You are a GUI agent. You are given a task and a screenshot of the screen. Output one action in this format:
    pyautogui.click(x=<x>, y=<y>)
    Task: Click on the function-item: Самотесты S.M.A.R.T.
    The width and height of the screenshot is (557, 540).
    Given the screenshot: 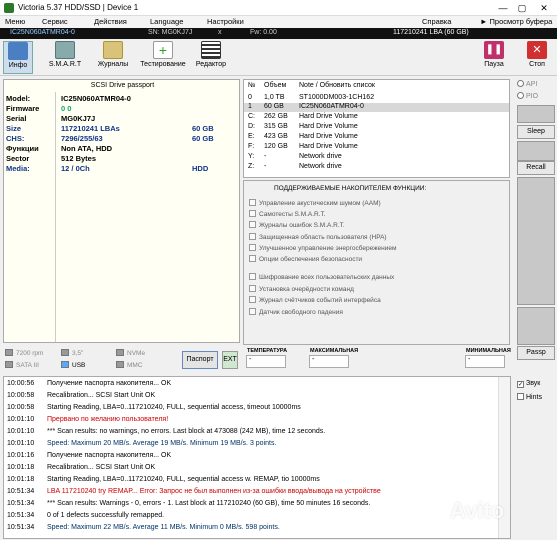 What is the action you would take?
    pyautogui.click(x=287, y=214)
    